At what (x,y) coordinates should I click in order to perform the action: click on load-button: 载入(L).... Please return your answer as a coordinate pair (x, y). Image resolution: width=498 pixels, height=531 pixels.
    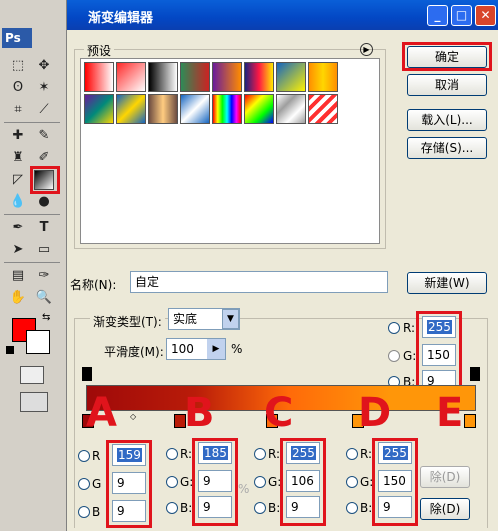
    Looking at the image, I should click on (447, 120).